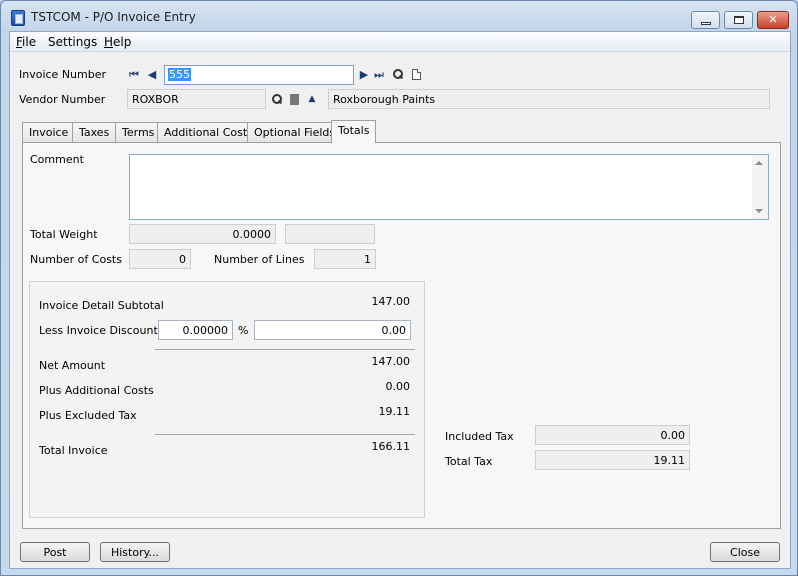 This screenshot has height=576, width=798. Describe the element at coordinates (398, 386) in the screenshot. I see `plus-additional-costs-value: 0.00` at that location.